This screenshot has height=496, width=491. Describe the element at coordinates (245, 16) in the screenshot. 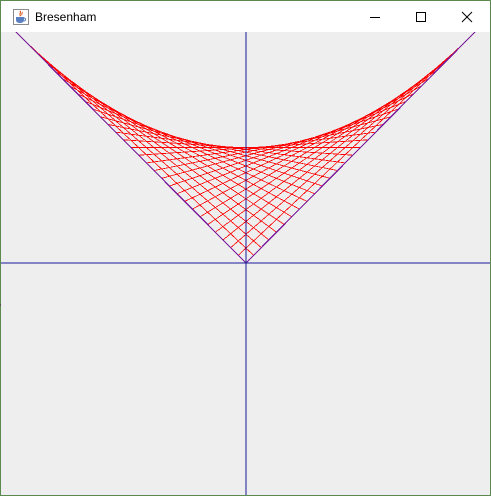

I see `title-bar: Bresenham` at that location.